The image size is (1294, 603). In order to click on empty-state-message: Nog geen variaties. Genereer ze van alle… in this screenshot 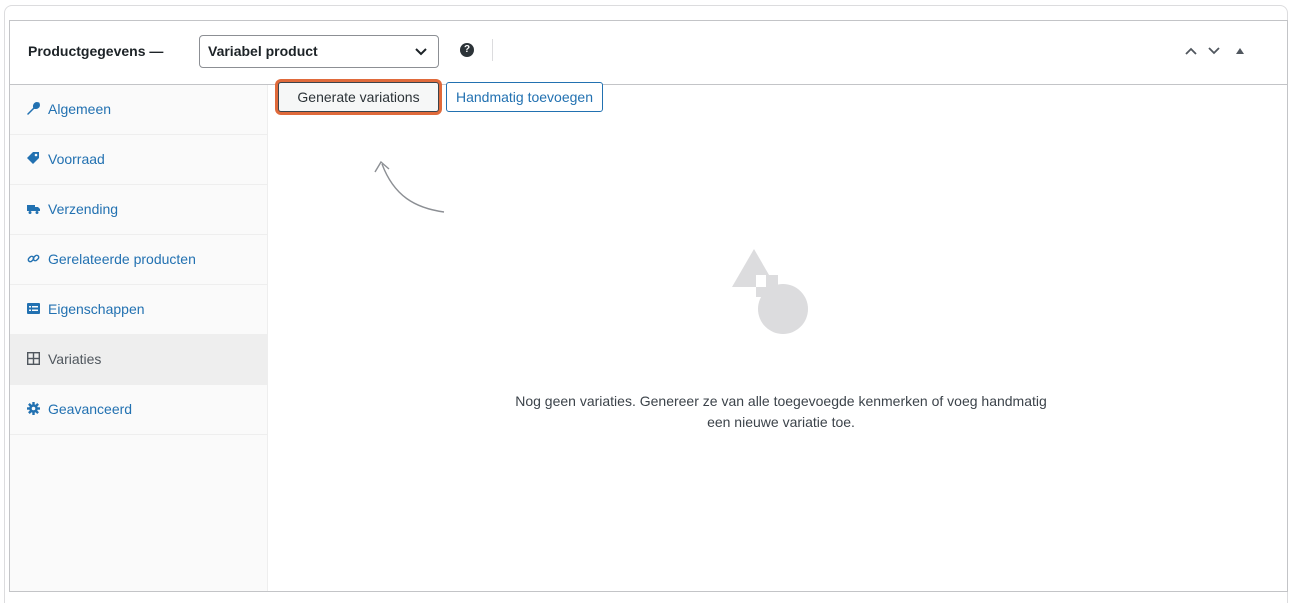, I will do `click(781, 412)`.